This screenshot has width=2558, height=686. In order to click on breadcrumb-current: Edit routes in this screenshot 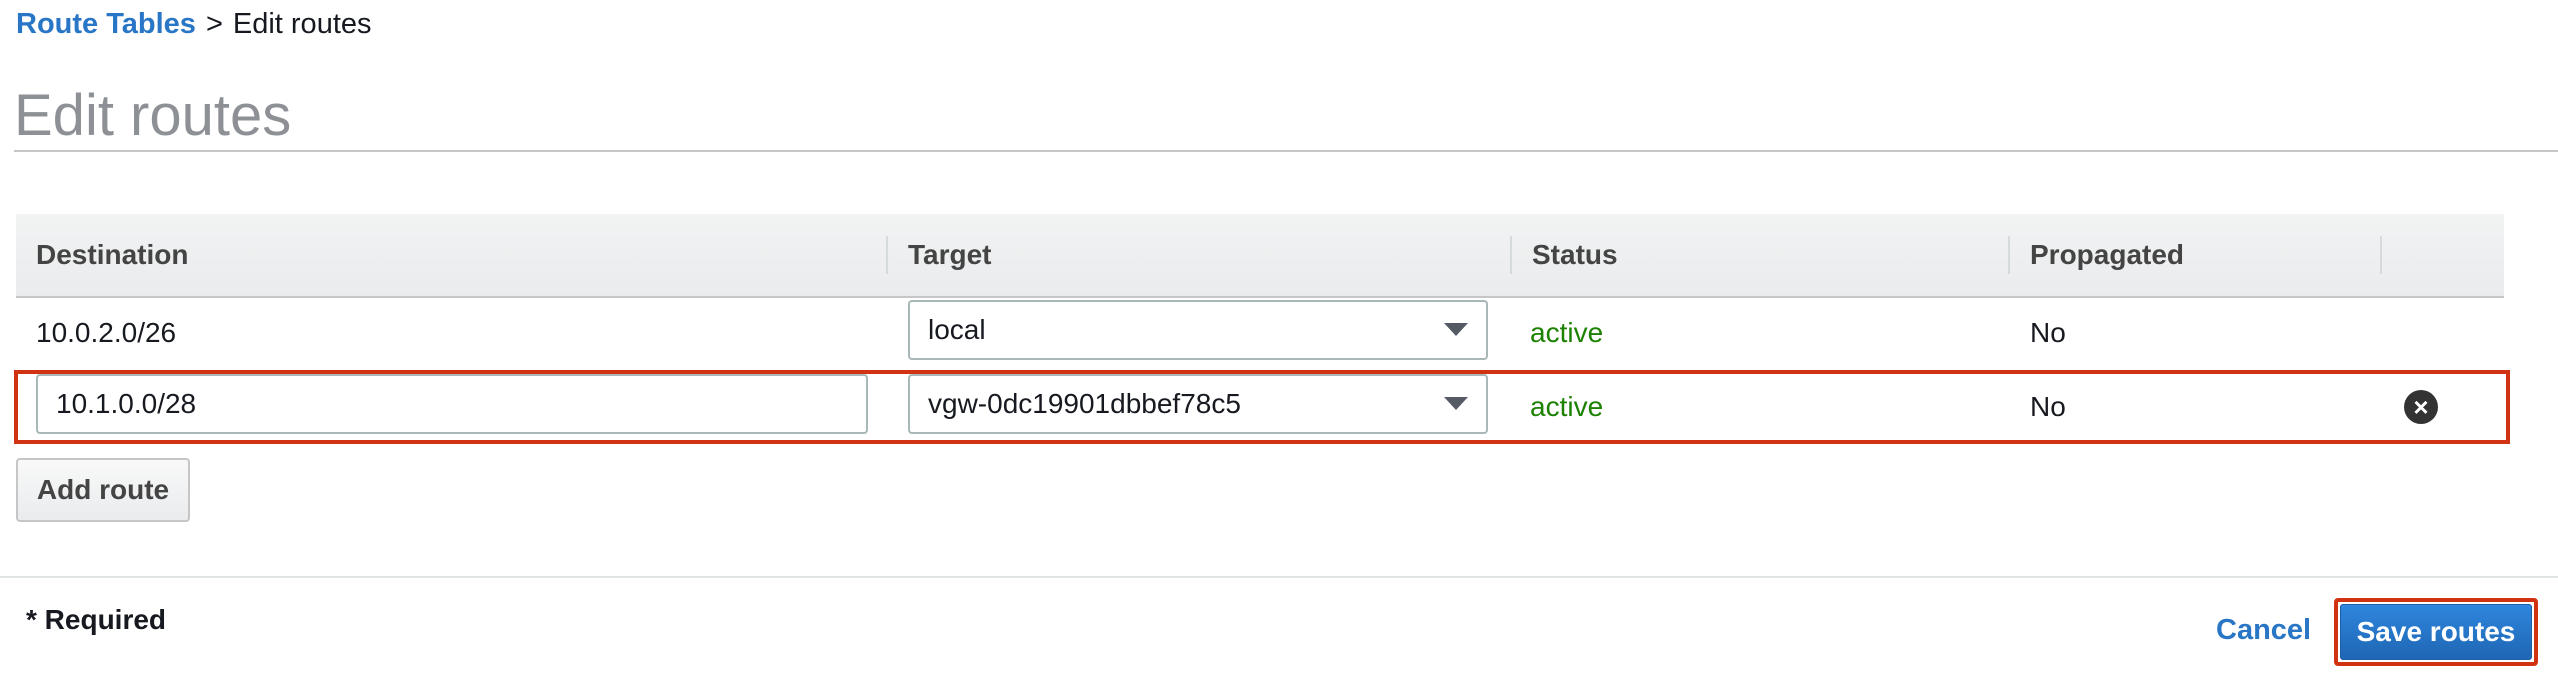, I will do `click(302, 24)`.